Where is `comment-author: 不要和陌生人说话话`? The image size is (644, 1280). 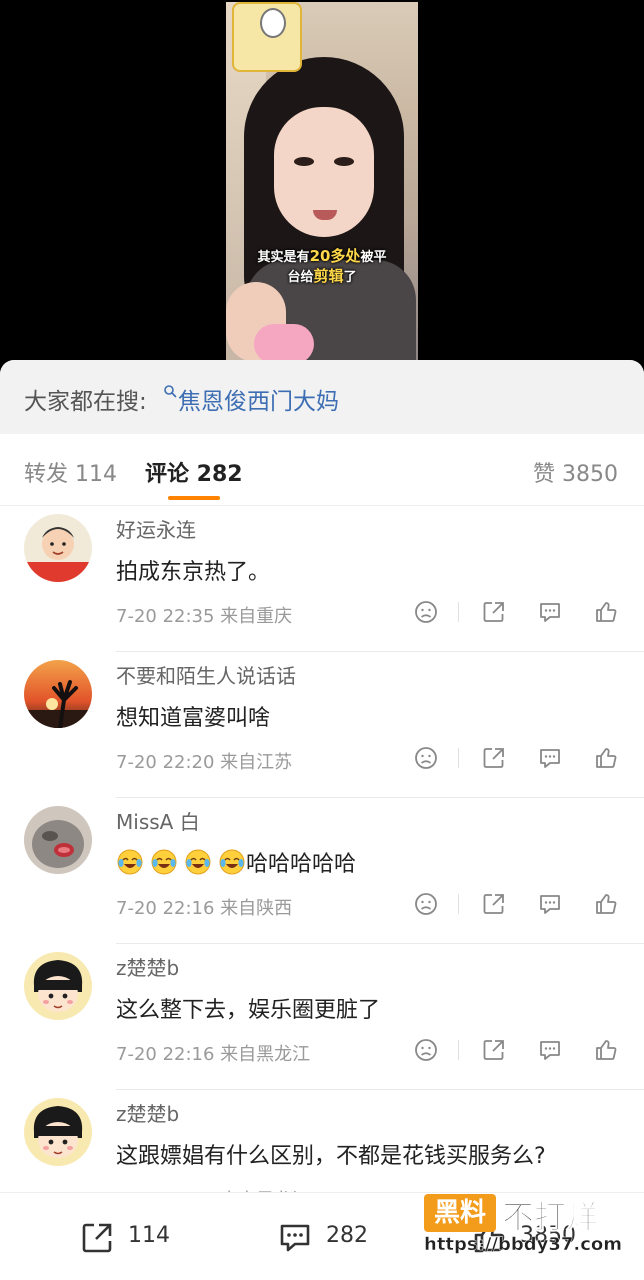 comment-author: 不要和陌生人说话话 is located at coordinates (206, 674).